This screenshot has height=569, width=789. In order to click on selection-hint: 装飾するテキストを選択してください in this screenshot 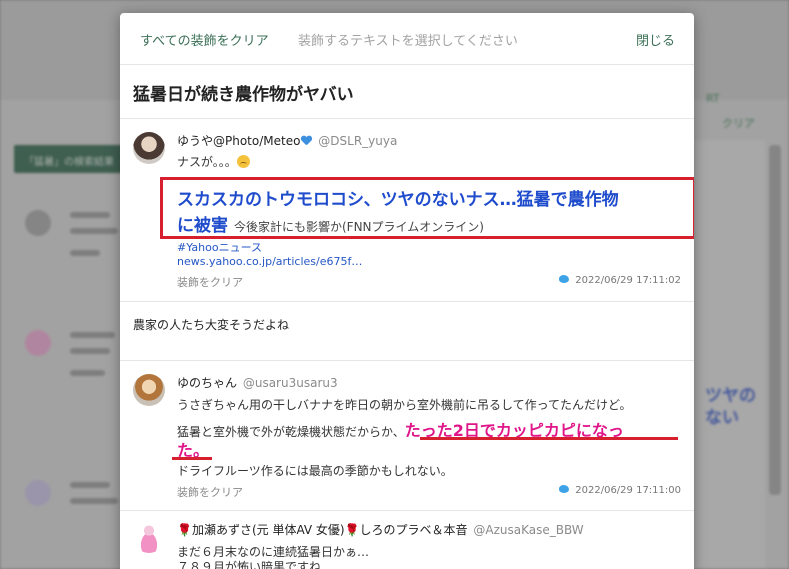, I will do `click(408, 41)`.